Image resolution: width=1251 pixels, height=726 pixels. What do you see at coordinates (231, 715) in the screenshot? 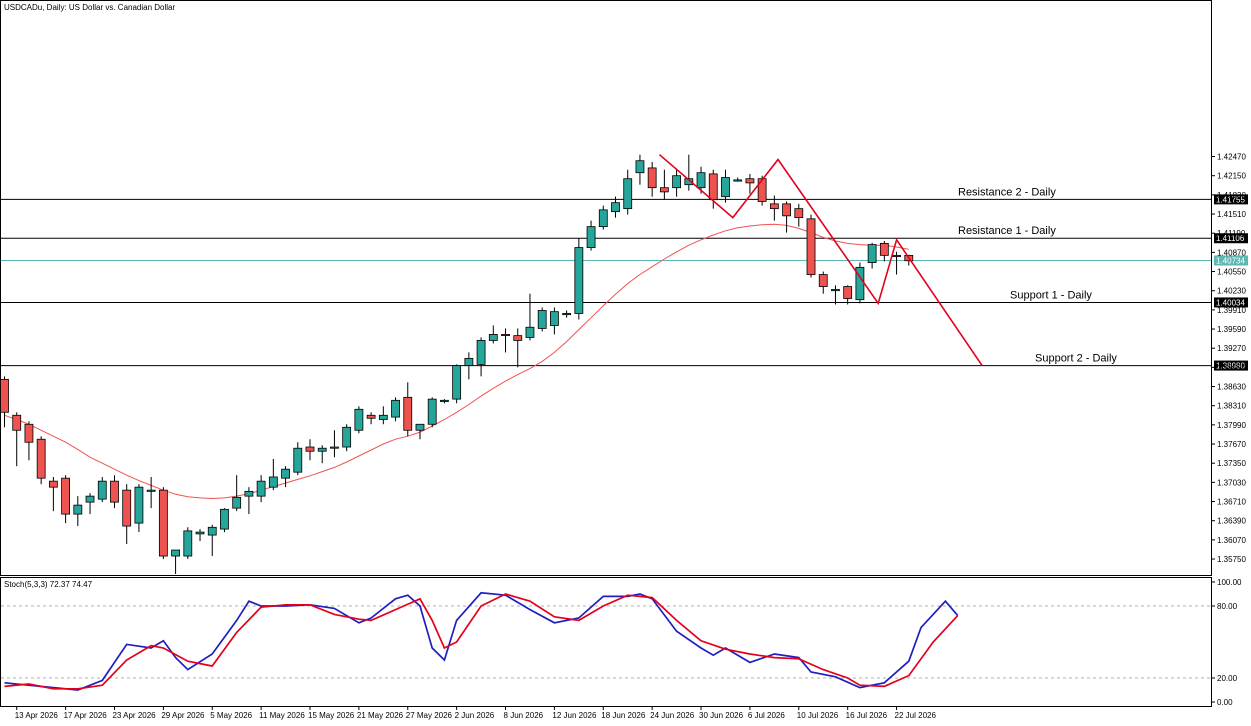
I see `time-tick-label: 5 May 2026` at bounding box center [231, 715].